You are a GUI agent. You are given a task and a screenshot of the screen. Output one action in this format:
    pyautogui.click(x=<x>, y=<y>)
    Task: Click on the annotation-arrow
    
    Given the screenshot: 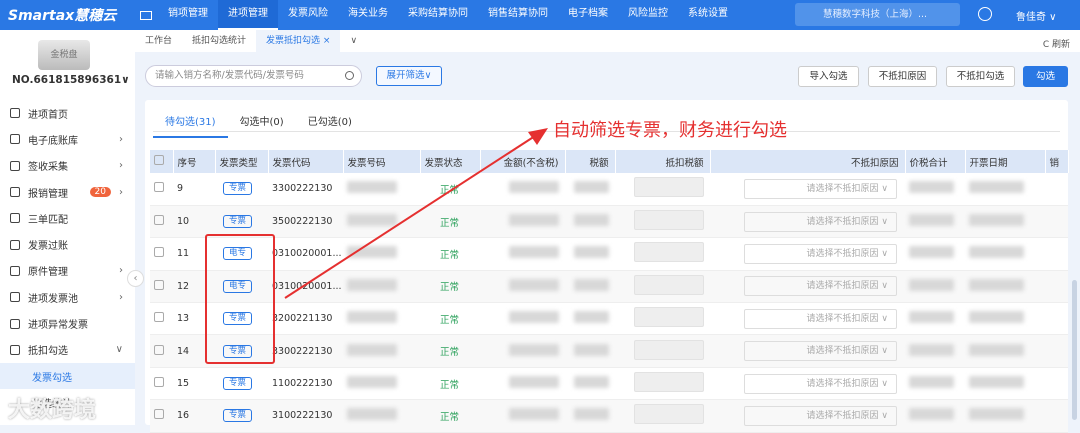 What is the action you would take?
    pyautogui.click(x=416, y=213)
    